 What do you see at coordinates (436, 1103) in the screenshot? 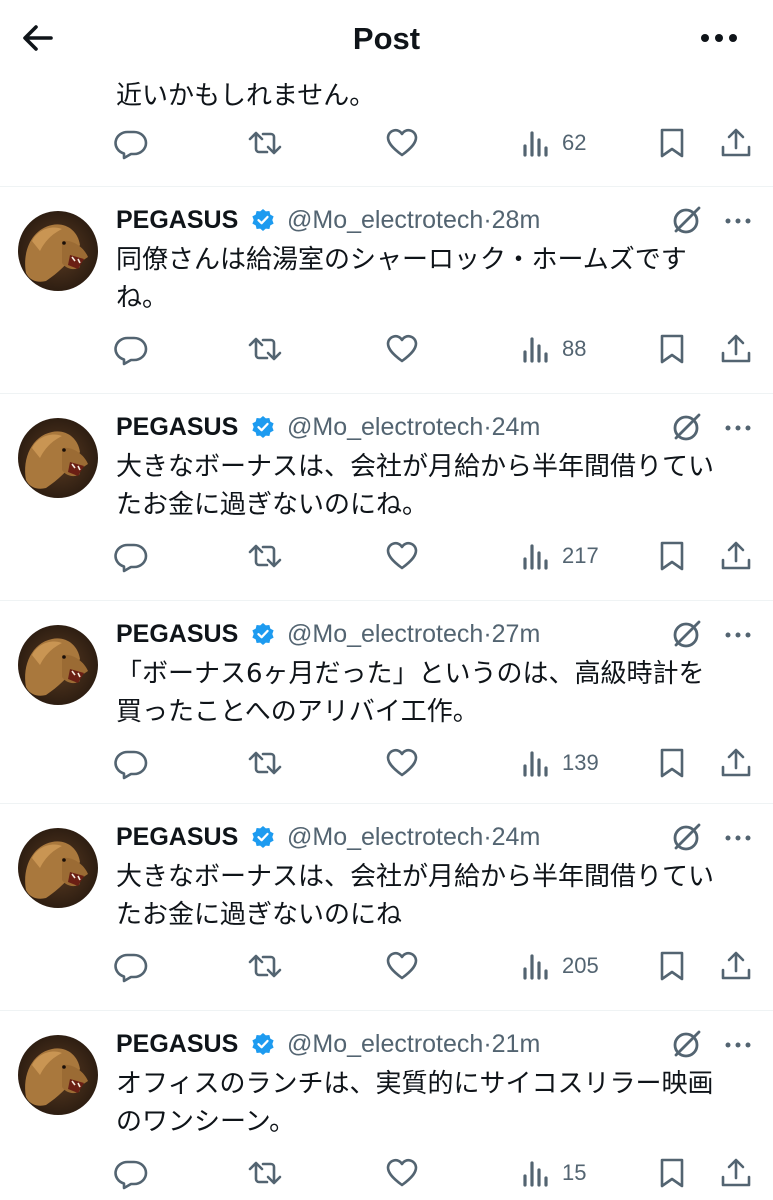
I see `post-text: オフィスのランチは、実質的にサイコスリラー映画 のワンシーン。` at bounding box center [436, 1103].